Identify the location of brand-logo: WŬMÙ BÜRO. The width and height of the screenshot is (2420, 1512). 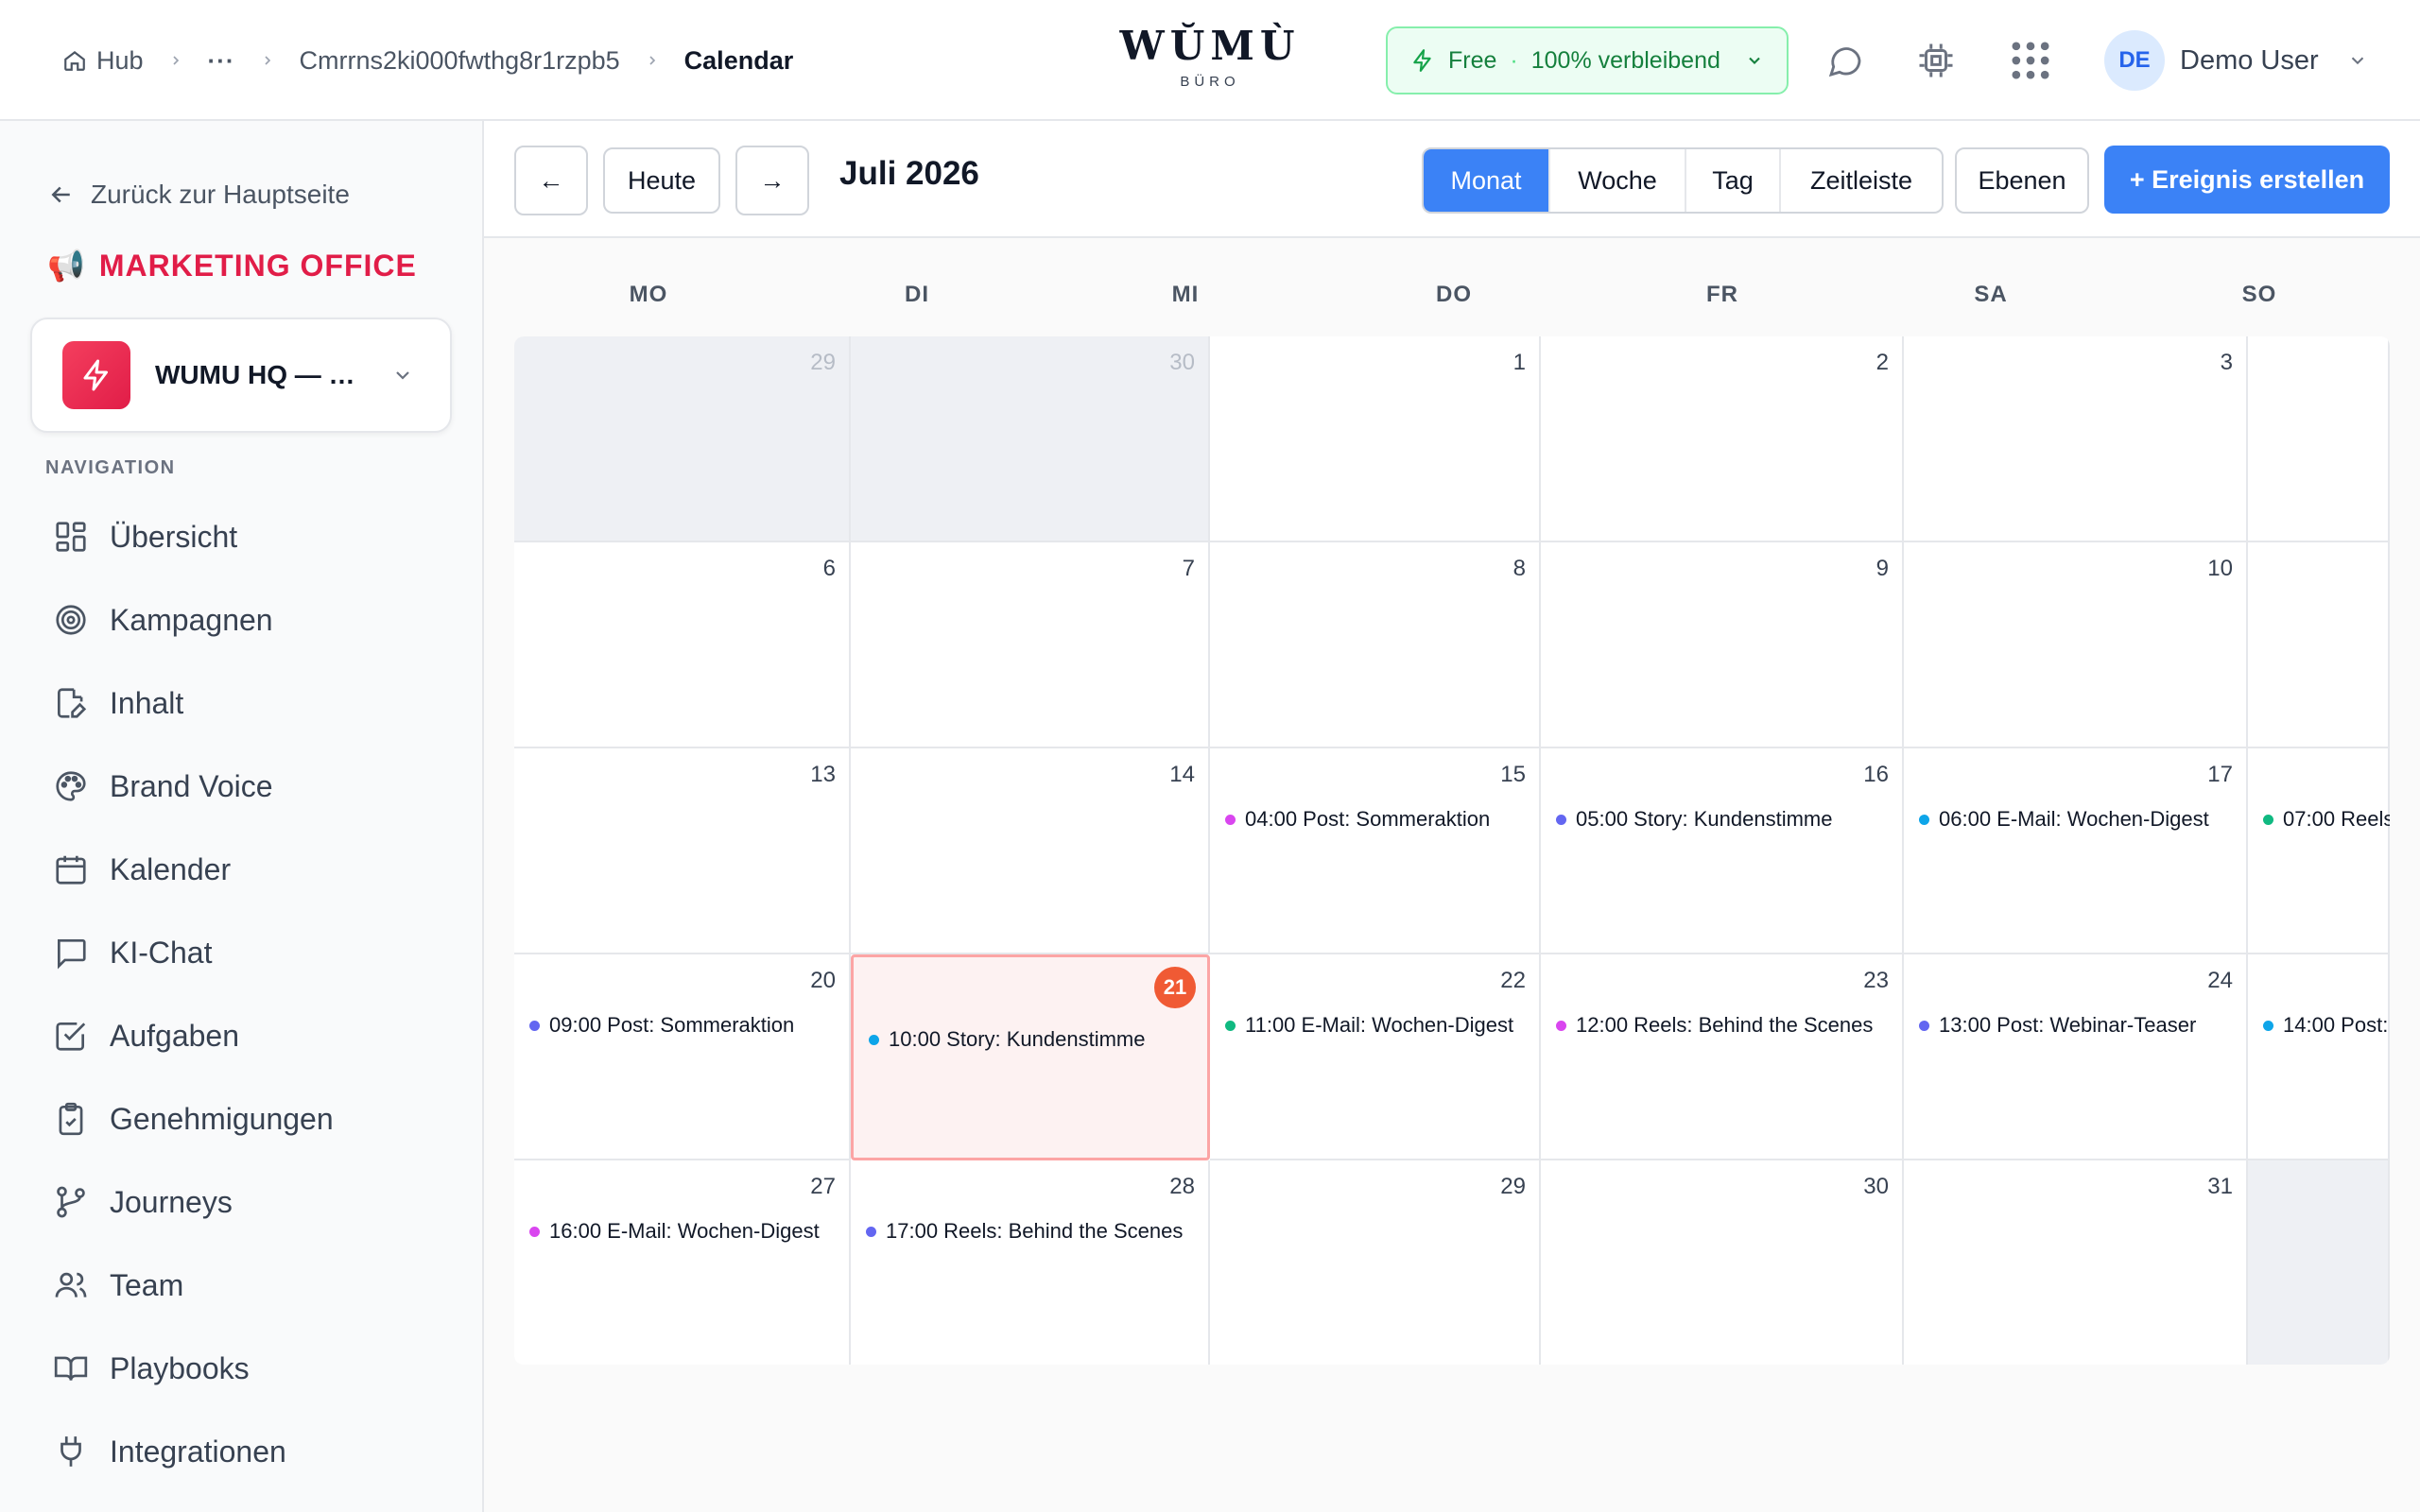
(1210, 56).